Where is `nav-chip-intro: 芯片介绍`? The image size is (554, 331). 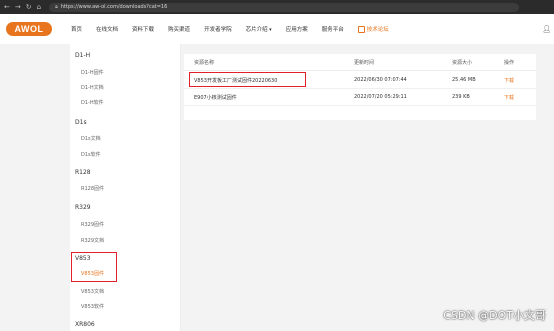 nav-chip-intro: 芯片介绍 is located at coordinates (259, 29).